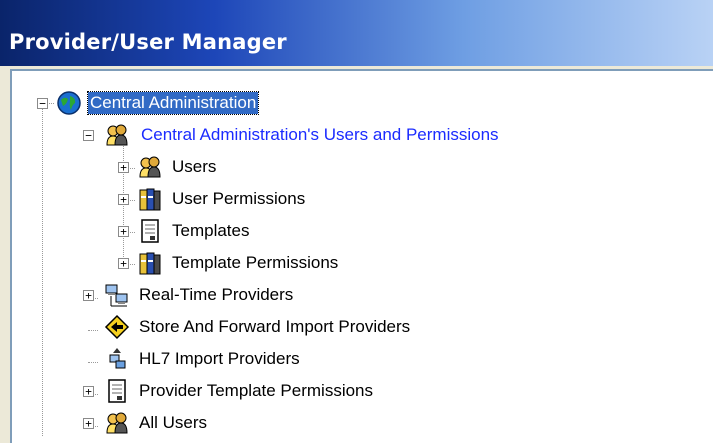 This screenshot has width=713, height=443. I want to click on tree-node-all-users: + All Users, so click(312, 423).